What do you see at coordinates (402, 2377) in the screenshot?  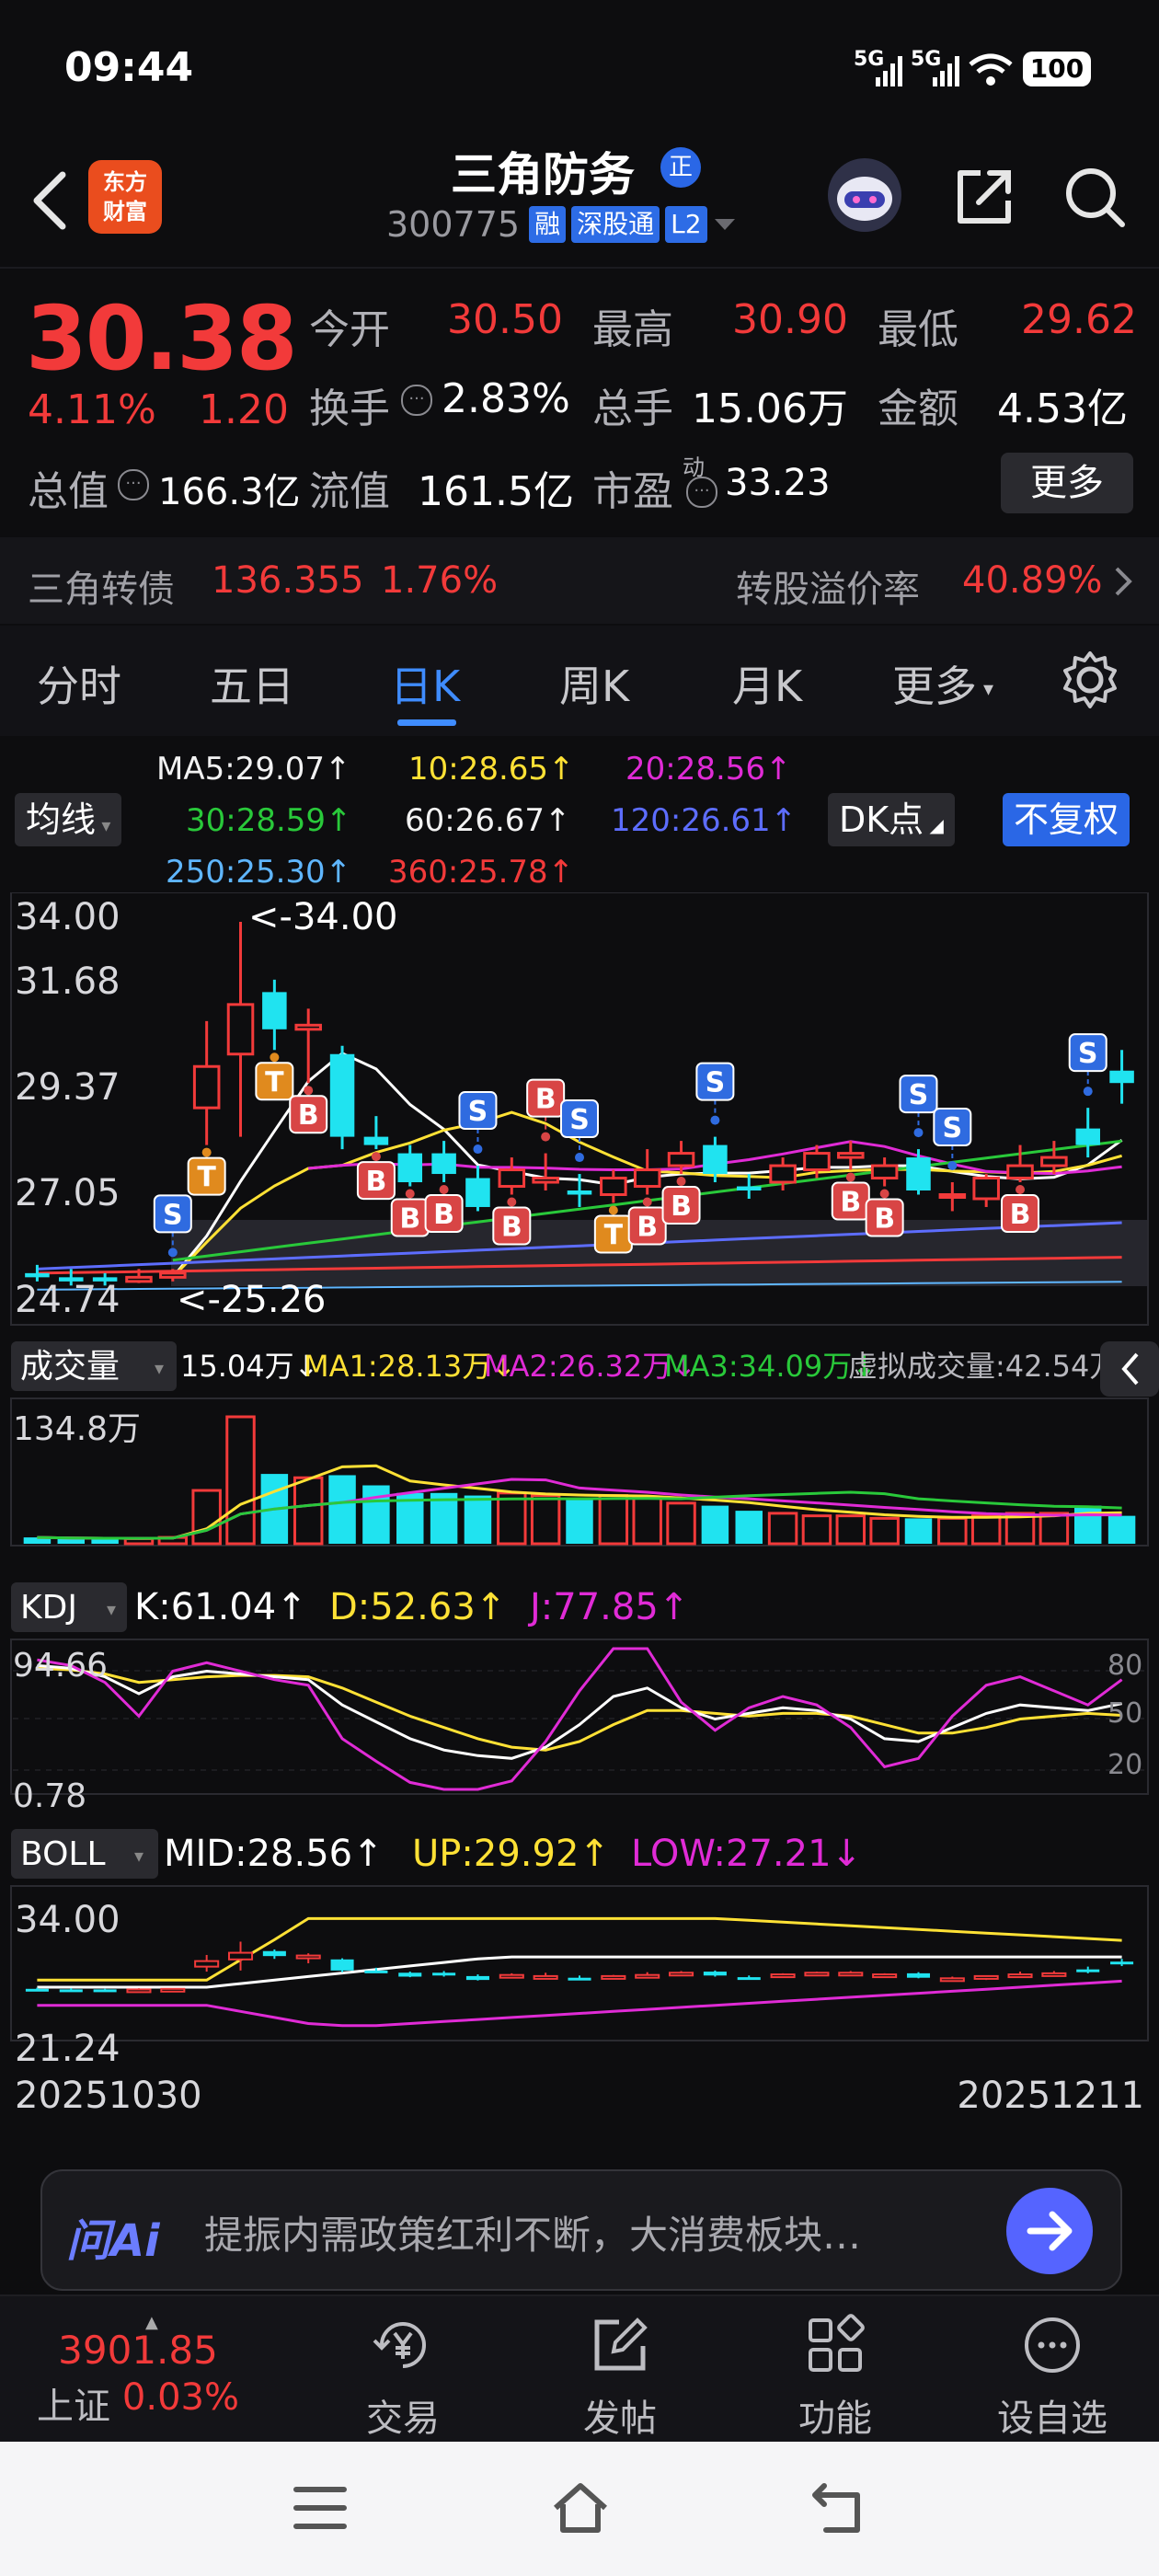 I see `nav-trade: 交易` at bounding box center [402, 2377].